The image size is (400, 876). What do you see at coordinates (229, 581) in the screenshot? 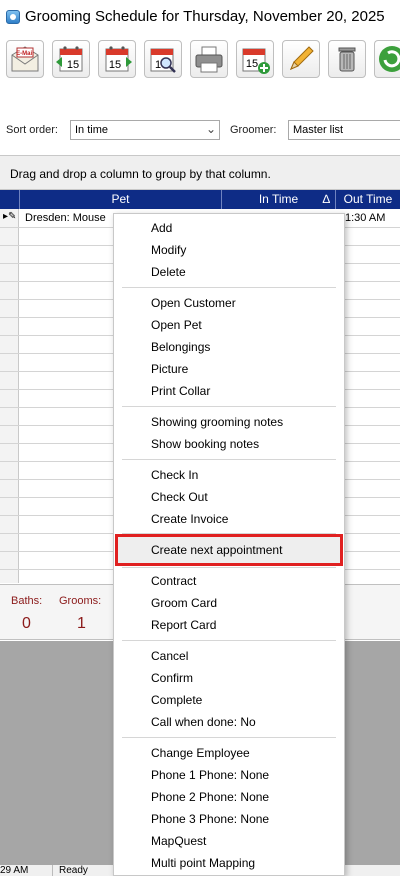
I see `menu-item-contract: Contract` at bounding box center [229, 581].